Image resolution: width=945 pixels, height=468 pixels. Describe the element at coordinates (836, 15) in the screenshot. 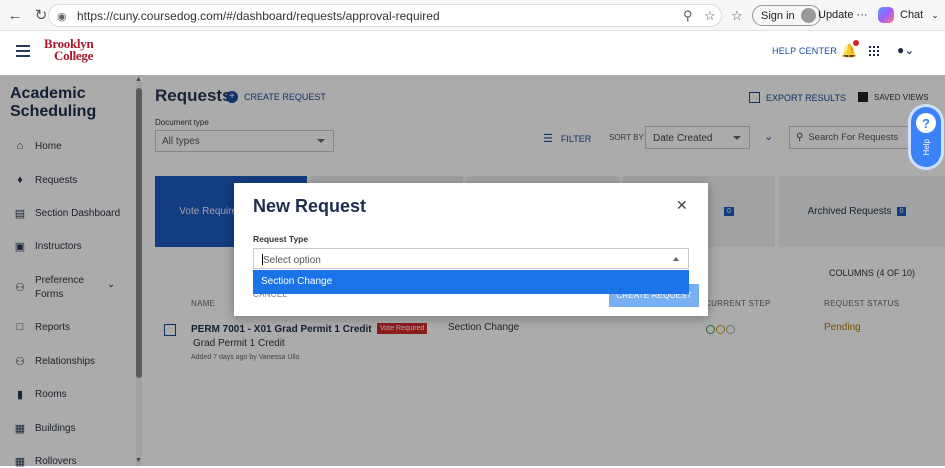

I see `update-label: Update` at that location.